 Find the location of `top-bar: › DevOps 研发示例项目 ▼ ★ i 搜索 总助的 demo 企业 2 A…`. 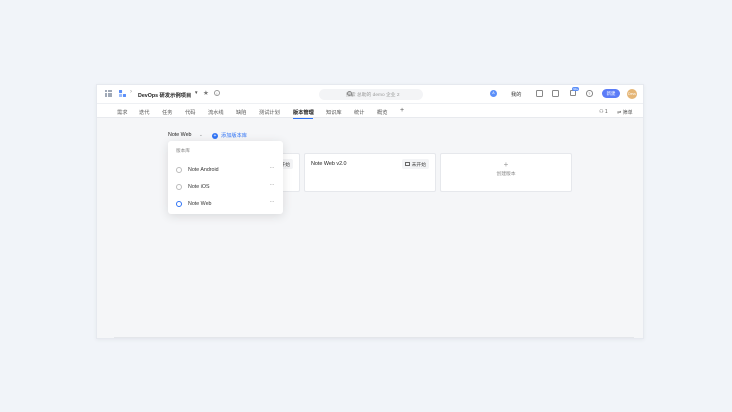

top-bar: › DevOps 研发示例项目 ▼ ★ i 搜索 总助的 demo 企业 2 A… is located at coordinates (370, 94).